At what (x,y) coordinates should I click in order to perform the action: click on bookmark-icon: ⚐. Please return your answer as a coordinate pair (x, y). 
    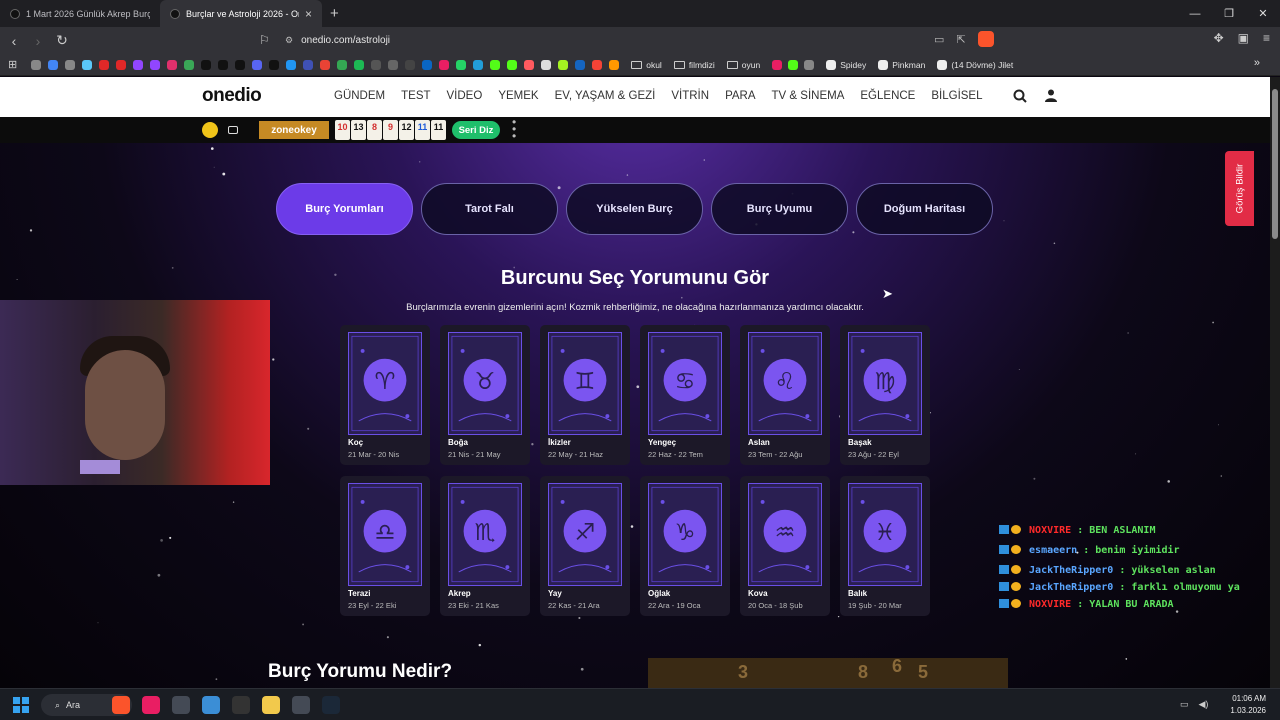
    Looking at the image, I should click on (264, 40).